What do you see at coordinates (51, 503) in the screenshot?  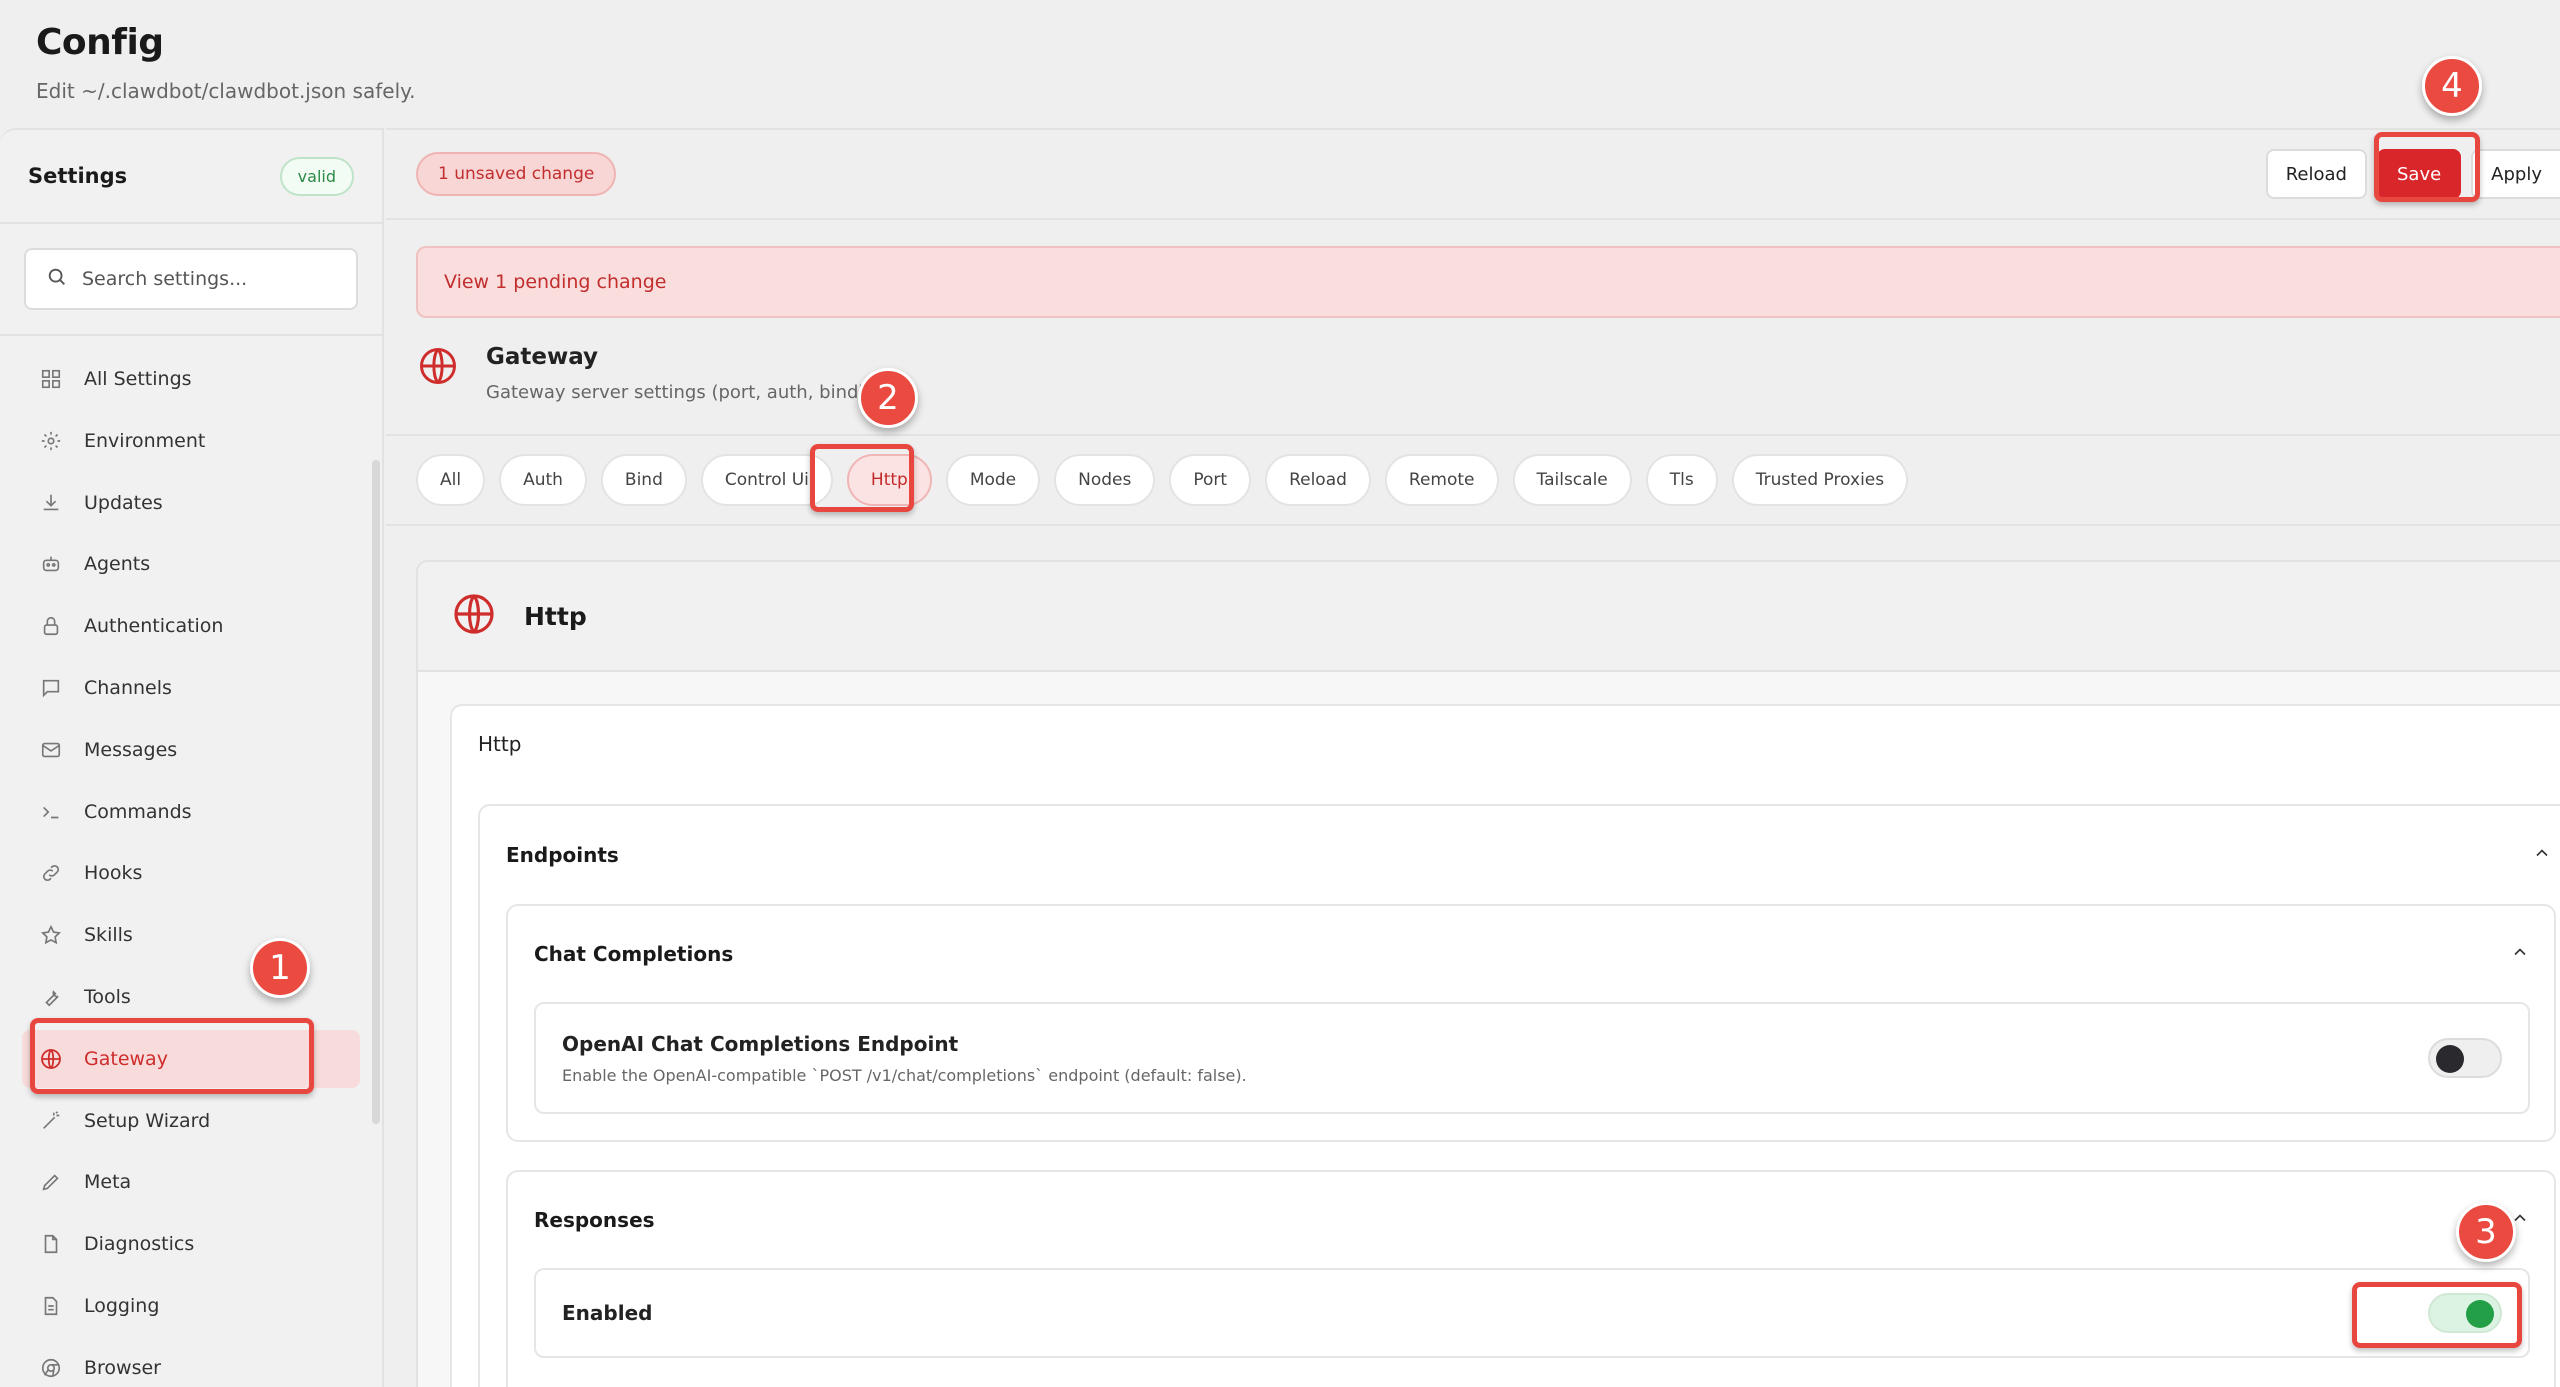 I see `download-icon` at bounding box center [51, 503].